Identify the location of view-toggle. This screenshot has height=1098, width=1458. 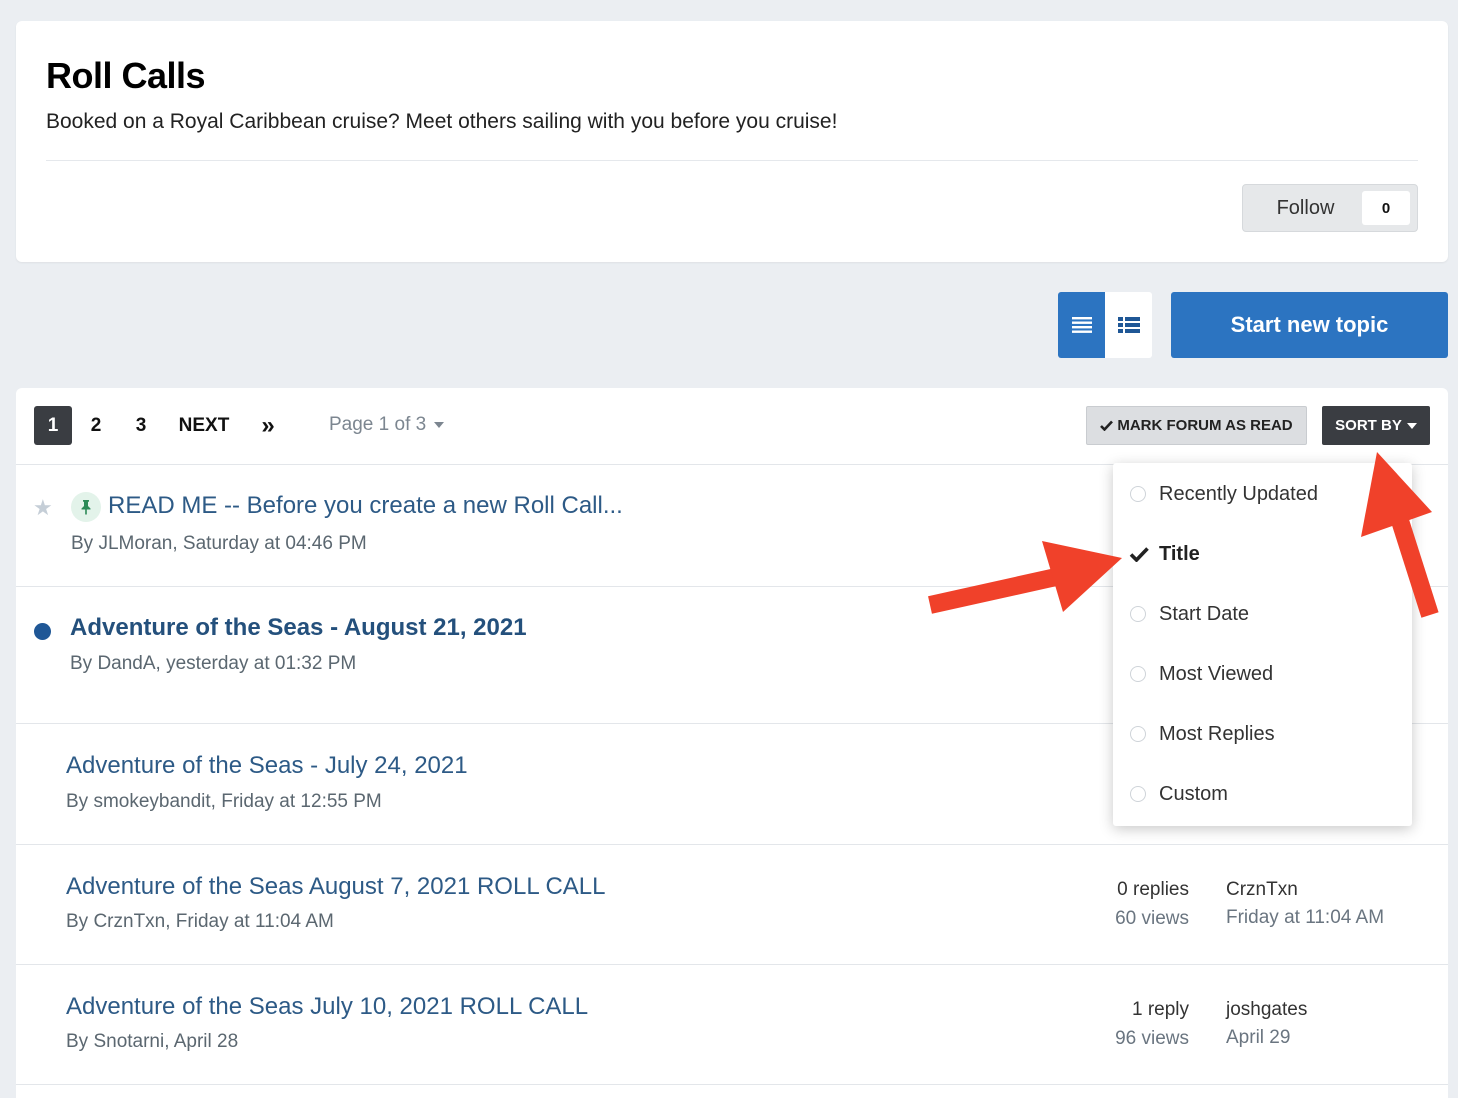
(1105, 325).